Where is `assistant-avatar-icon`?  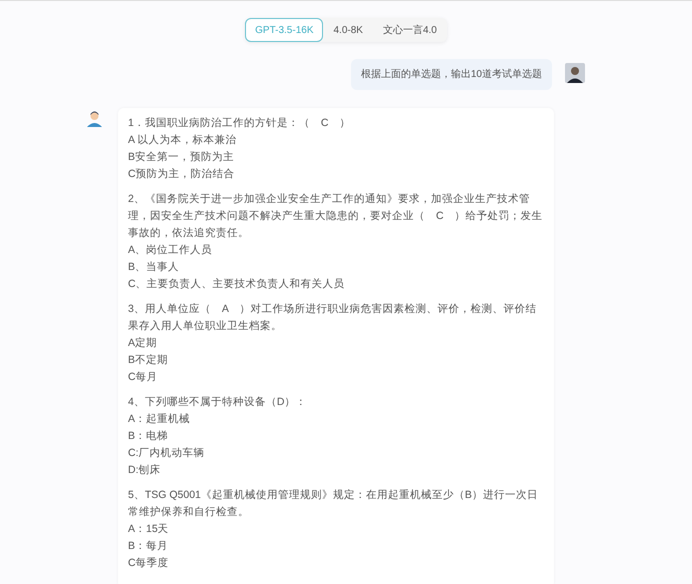 assistant-avatar-icon is located at coordinates (94, 118).